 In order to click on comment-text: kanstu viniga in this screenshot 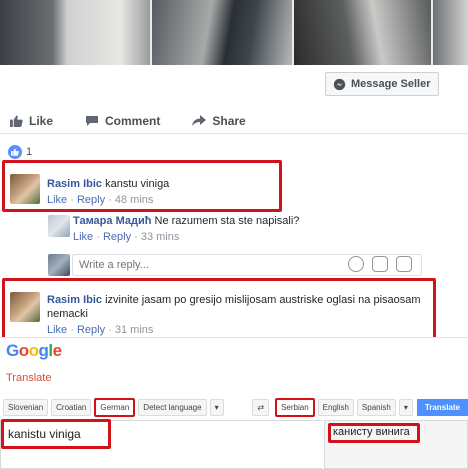, I will do `click(137, 184)`.